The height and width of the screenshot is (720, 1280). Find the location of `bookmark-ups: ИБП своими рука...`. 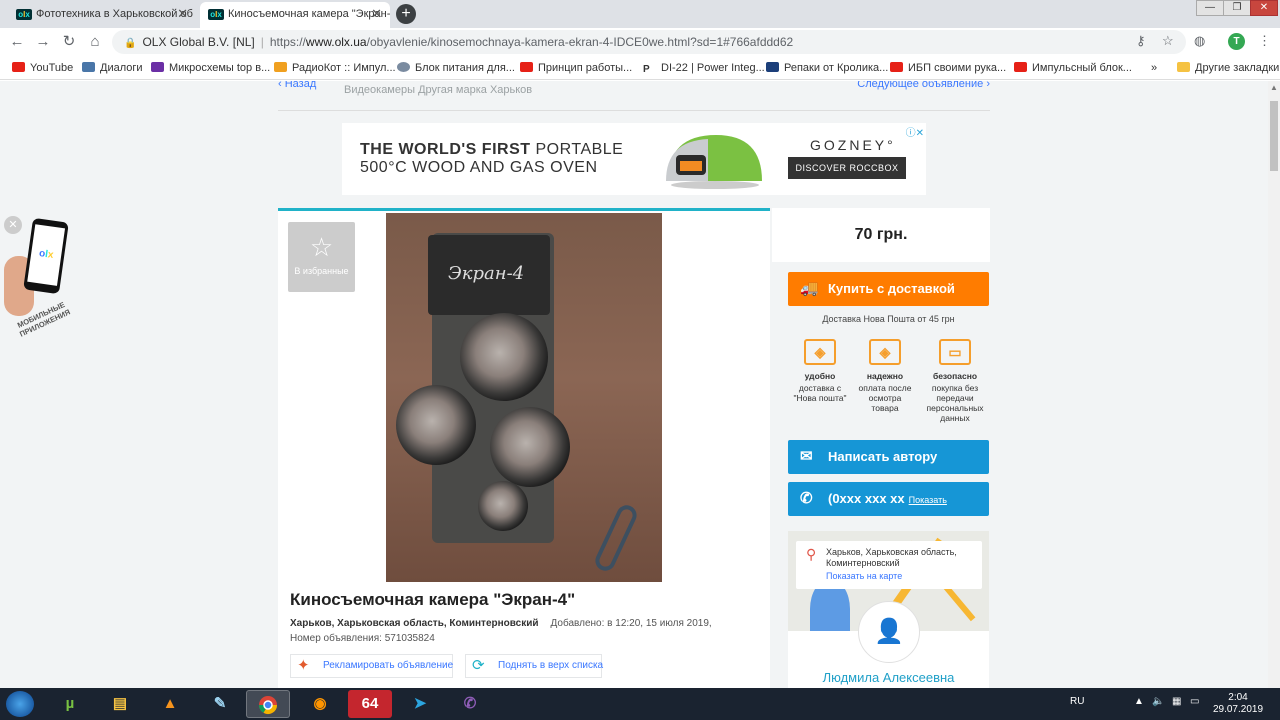

bookmark-ups: ИБП своими рука... is located at coordinates (948, 68).